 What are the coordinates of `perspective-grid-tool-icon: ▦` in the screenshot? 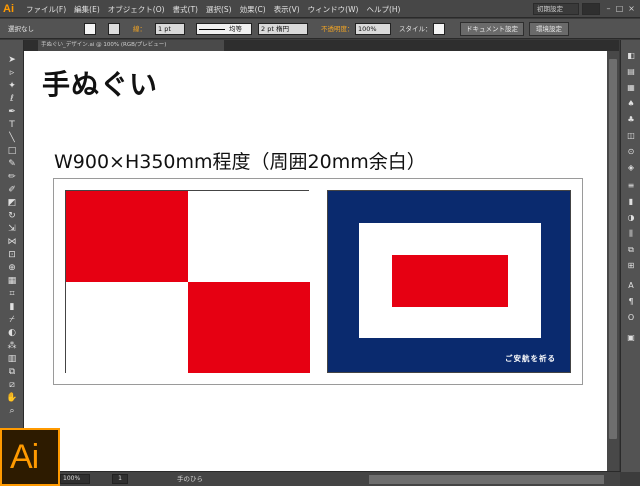 It's located at (12, 281).